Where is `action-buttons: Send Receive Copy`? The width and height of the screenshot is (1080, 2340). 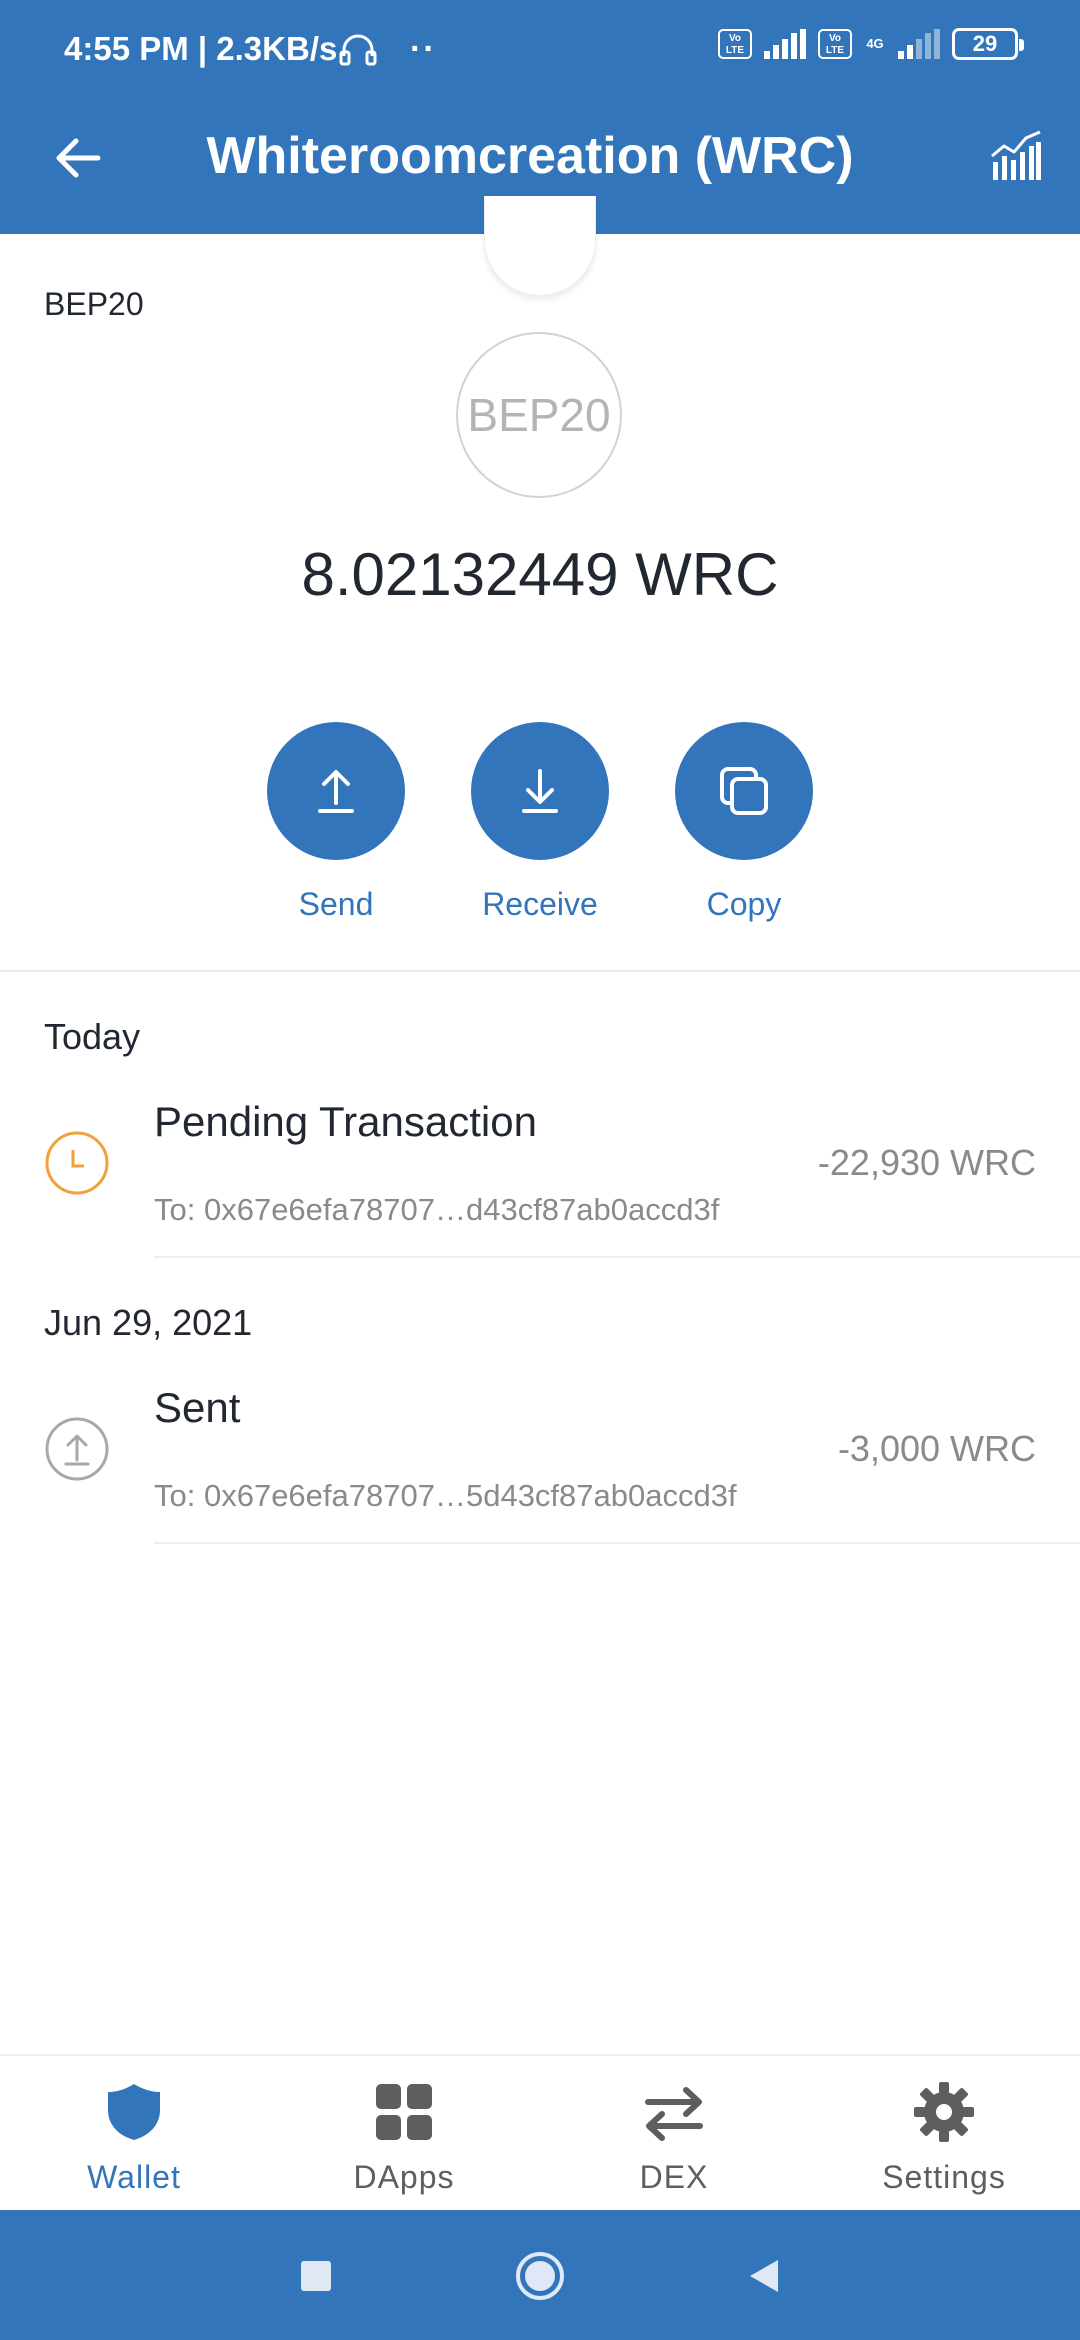 action-buttons: Send Receive Copy is located at coordinates (540, 837).